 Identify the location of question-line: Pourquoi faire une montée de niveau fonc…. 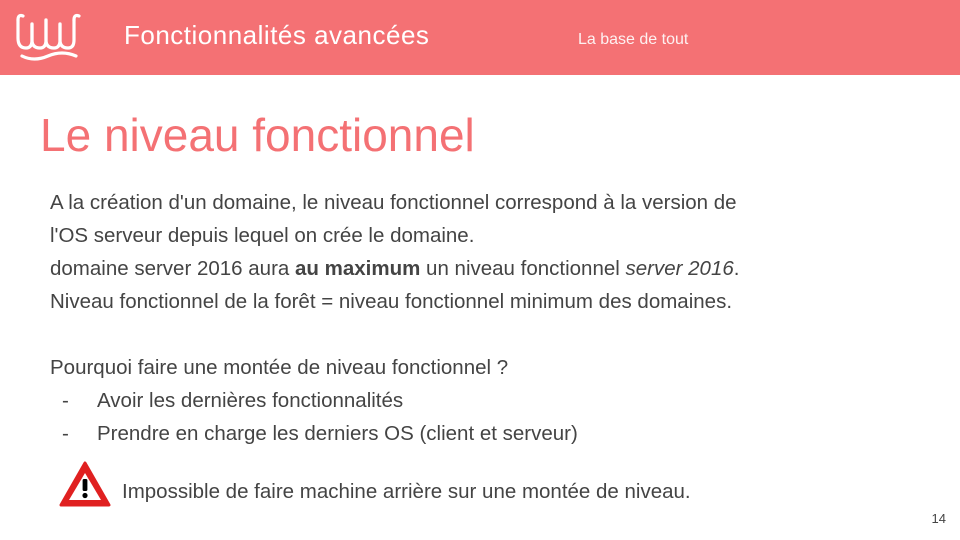
(279, 367).